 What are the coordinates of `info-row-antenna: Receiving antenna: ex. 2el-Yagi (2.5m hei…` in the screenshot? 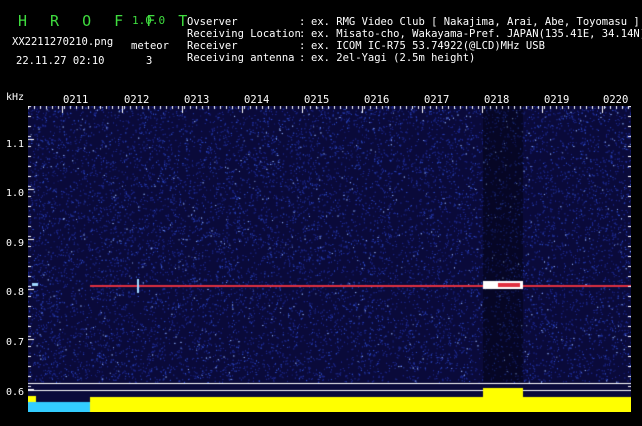 It's located at (414, 58).